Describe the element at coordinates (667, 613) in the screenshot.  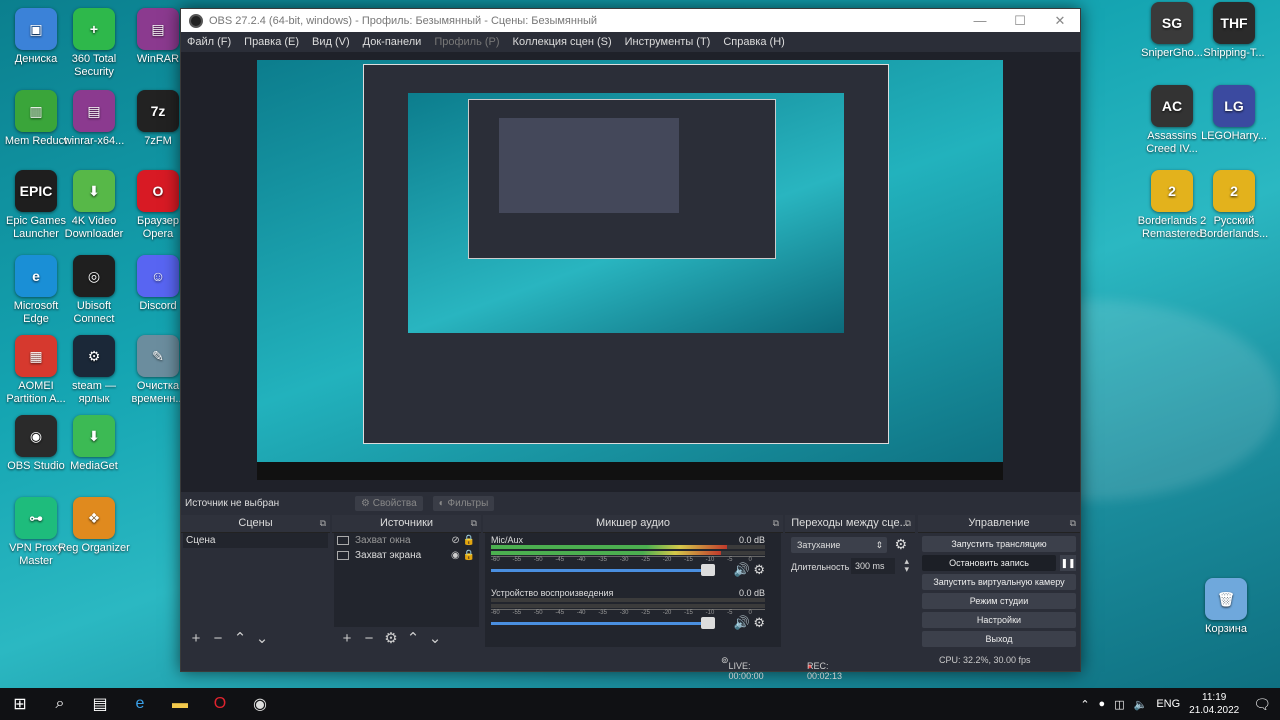
I see `meter-tick-label: -20` at that location.